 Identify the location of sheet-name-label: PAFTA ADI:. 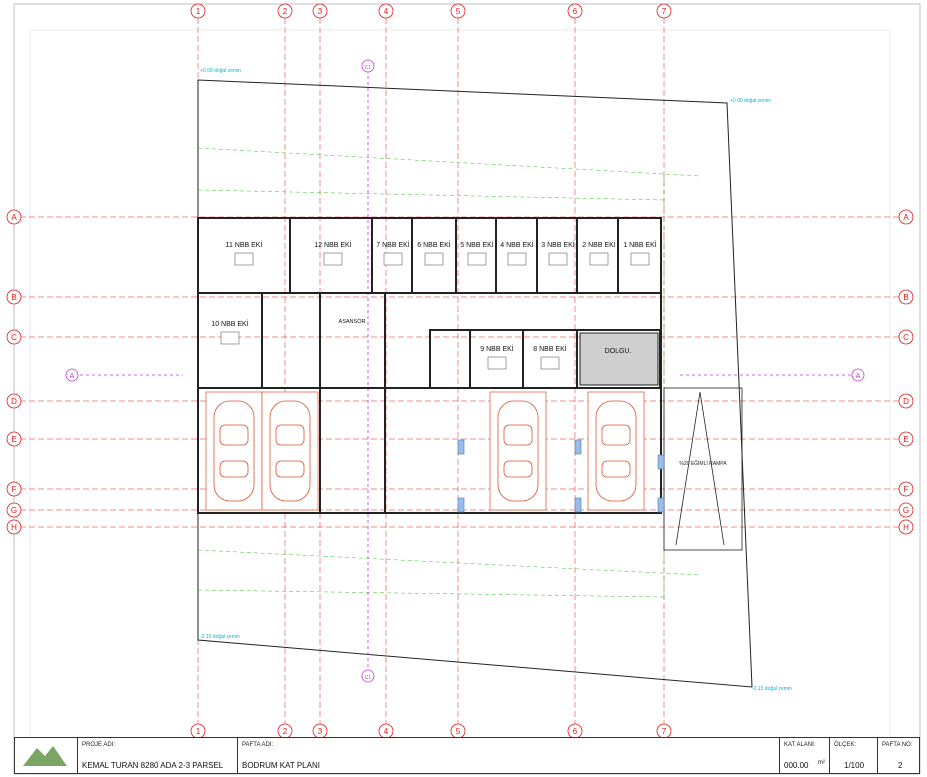
(258, 745).